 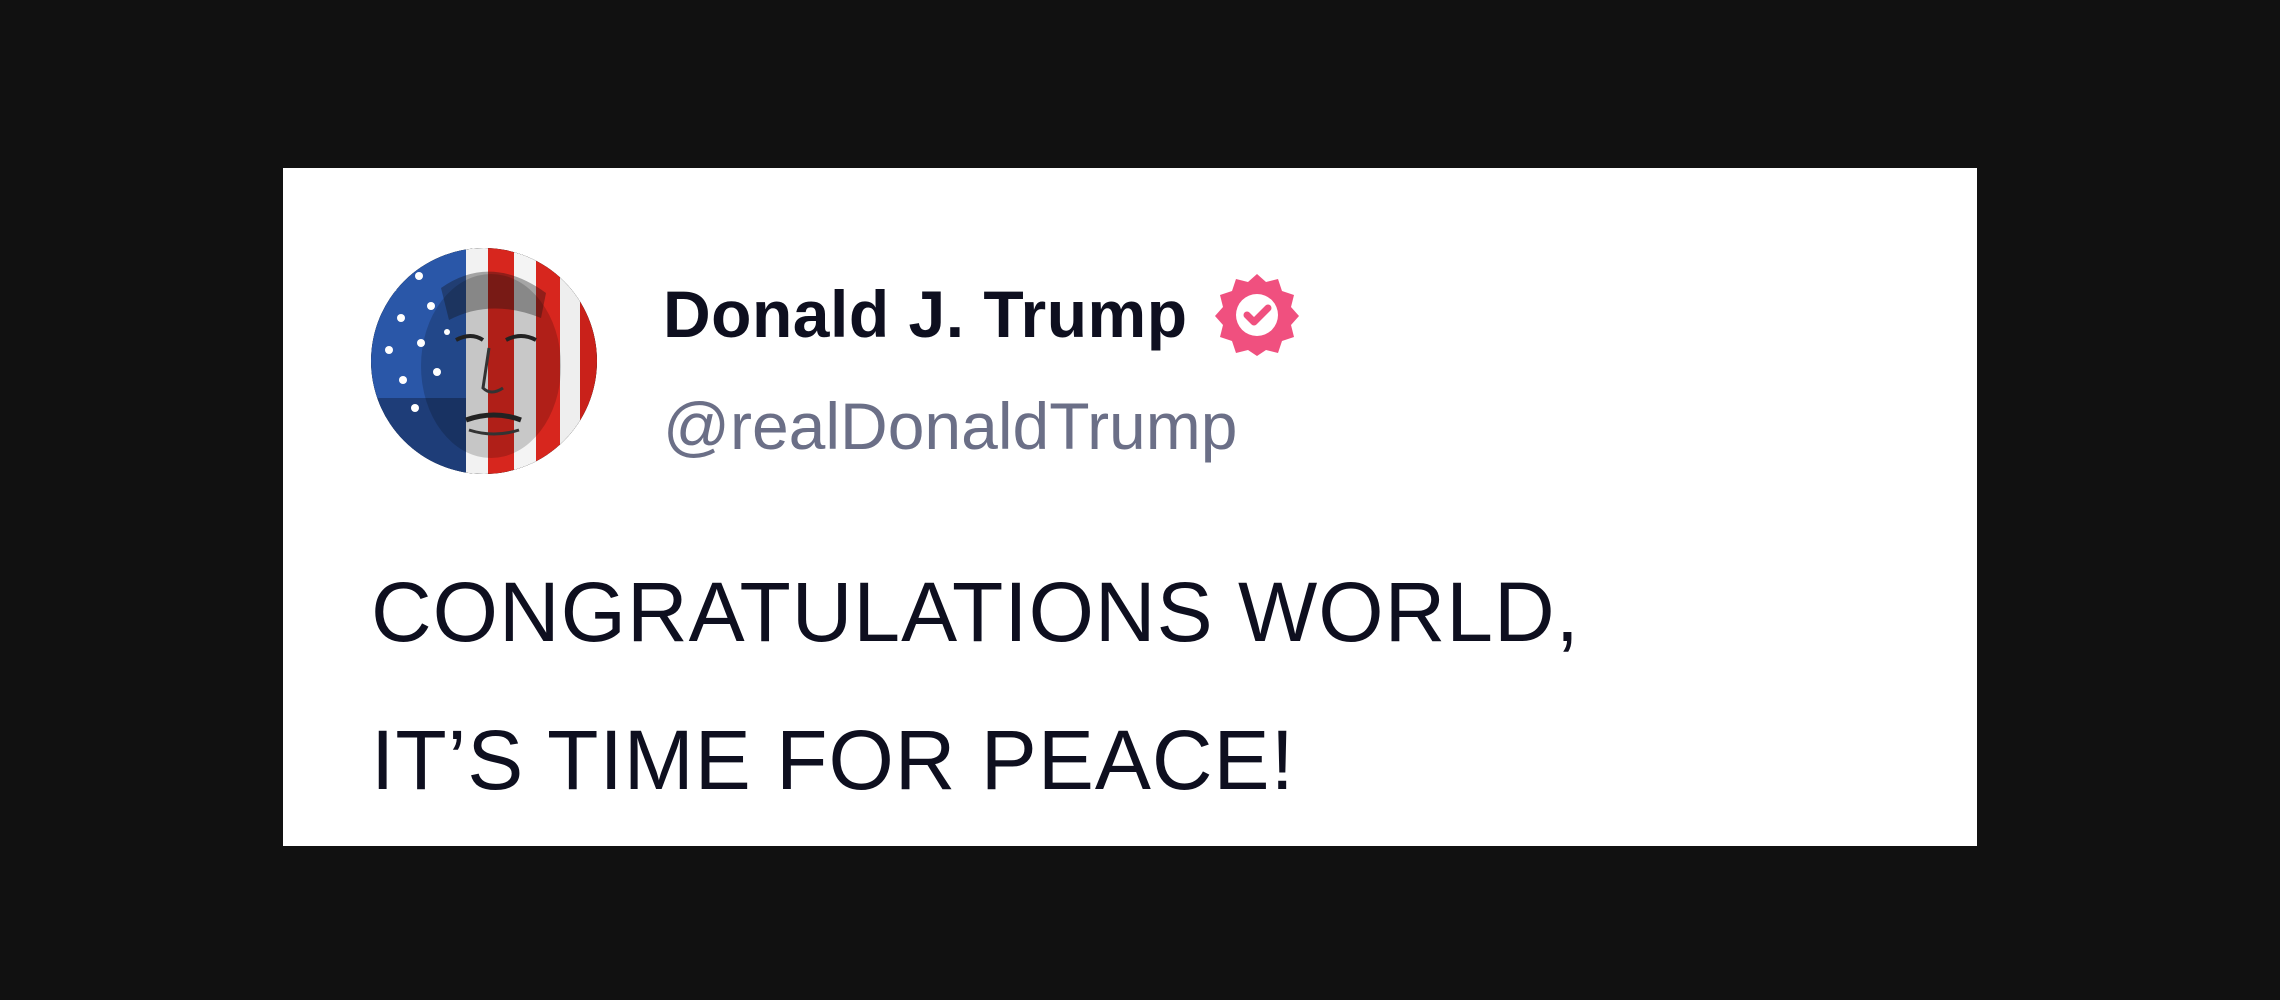 I want to click on avatar-image, so click(x=484, y=361).